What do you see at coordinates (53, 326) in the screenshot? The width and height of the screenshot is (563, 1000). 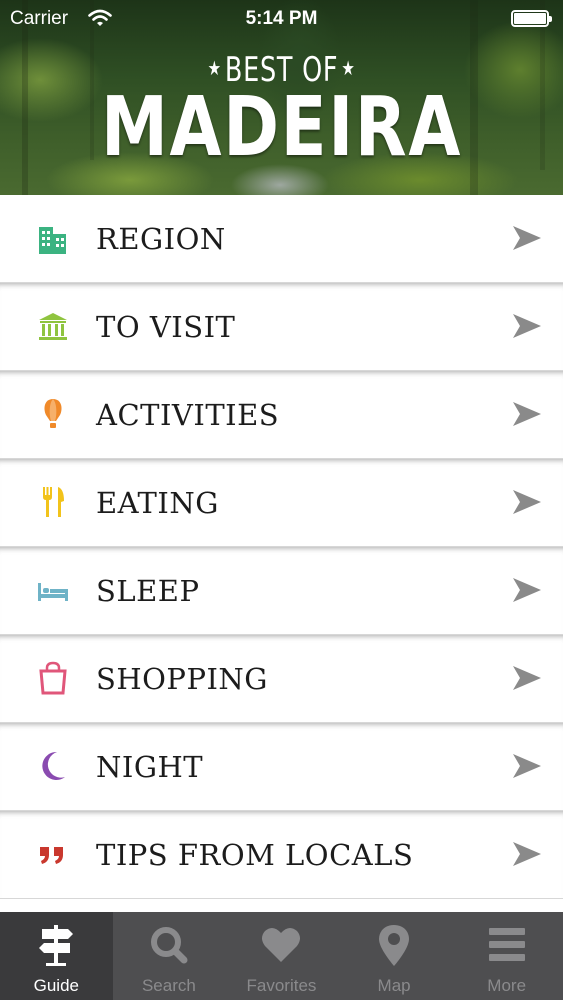 I see `museum-icon` at bounding box center [53, 326].